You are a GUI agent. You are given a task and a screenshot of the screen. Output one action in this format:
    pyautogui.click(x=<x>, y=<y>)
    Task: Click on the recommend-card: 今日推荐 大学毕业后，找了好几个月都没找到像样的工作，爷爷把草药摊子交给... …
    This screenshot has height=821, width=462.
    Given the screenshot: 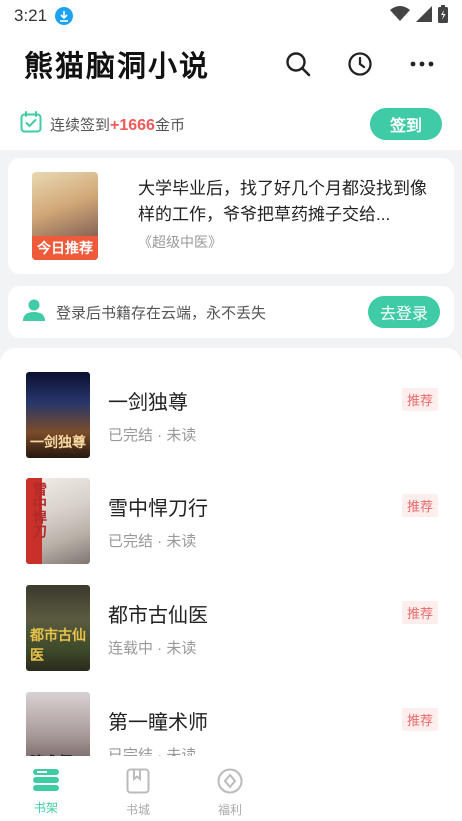 What is the action you would take?
    pyautogui.click(x=231, y=216)
    